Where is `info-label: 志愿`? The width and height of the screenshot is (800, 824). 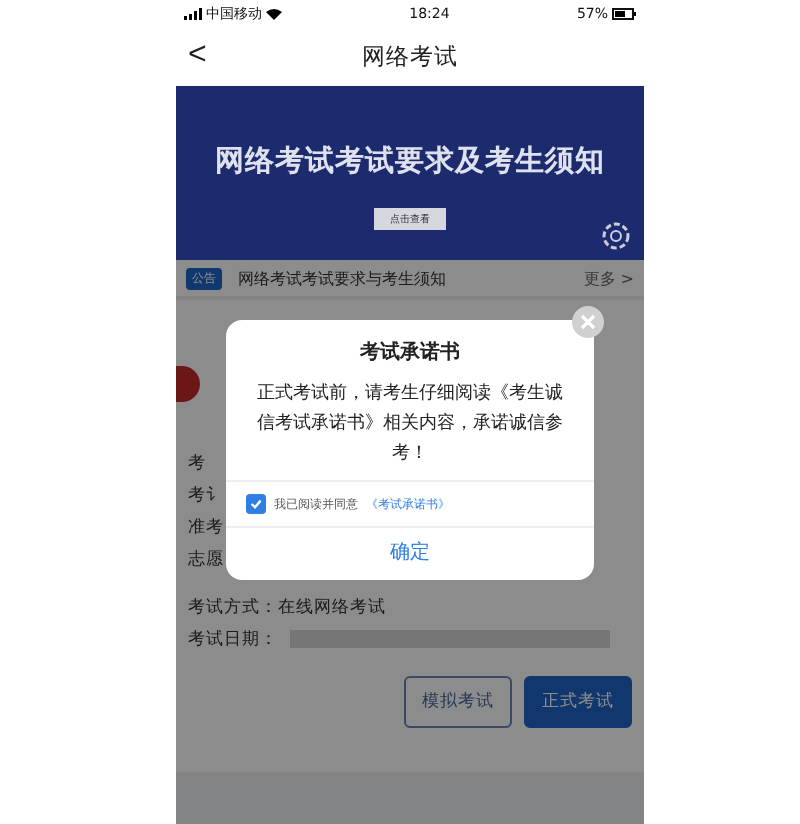 info-label: 志愿 is located at coordinates (206, 559).